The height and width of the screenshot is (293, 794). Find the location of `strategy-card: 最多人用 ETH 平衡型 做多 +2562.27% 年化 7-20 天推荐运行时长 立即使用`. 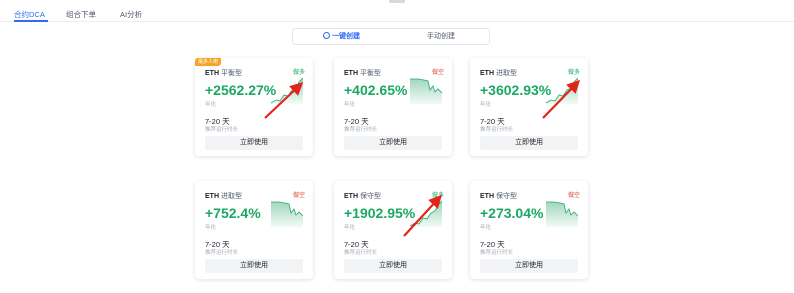

strategy-card: 最多人用 ETH 平衡型 做多 +2562.27% 年化 7-20 天推荐运行时长 立即使用 is located at coordinates (254, 107).